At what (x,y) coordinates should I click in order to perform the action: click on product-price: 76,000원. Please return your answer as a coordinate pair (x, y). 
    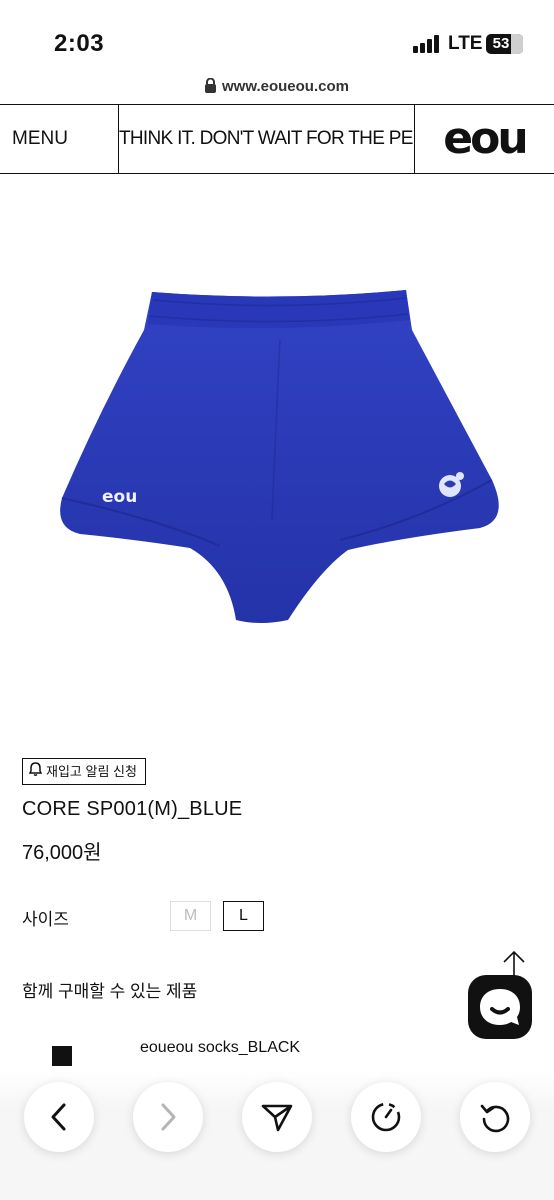
    Looking at the image, I should click on (62, 853).